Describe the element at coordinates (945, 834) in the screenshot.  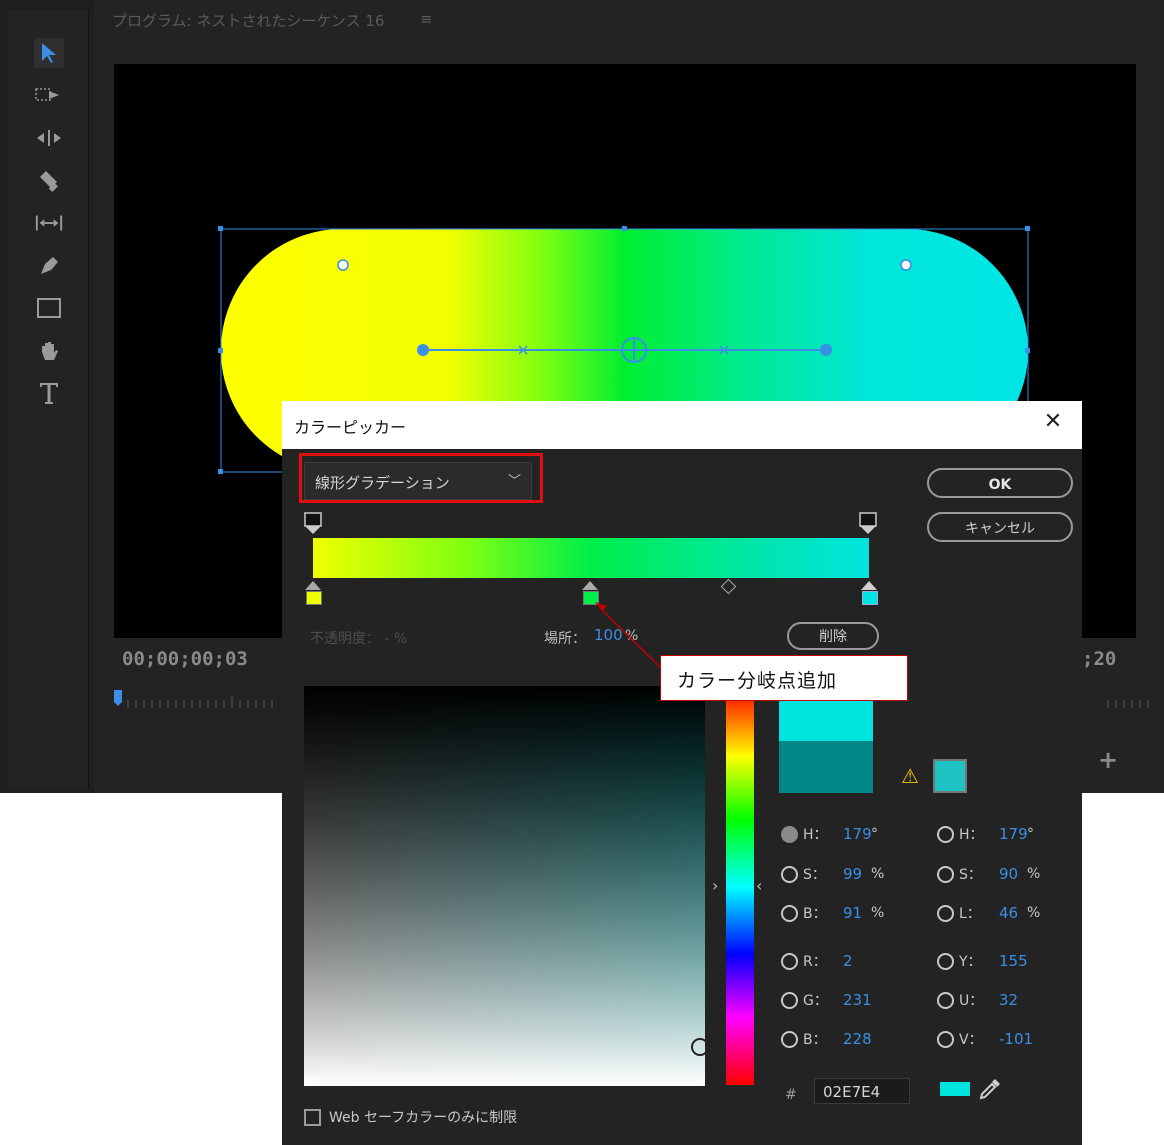
I see `radio-hsl-h` at that location.